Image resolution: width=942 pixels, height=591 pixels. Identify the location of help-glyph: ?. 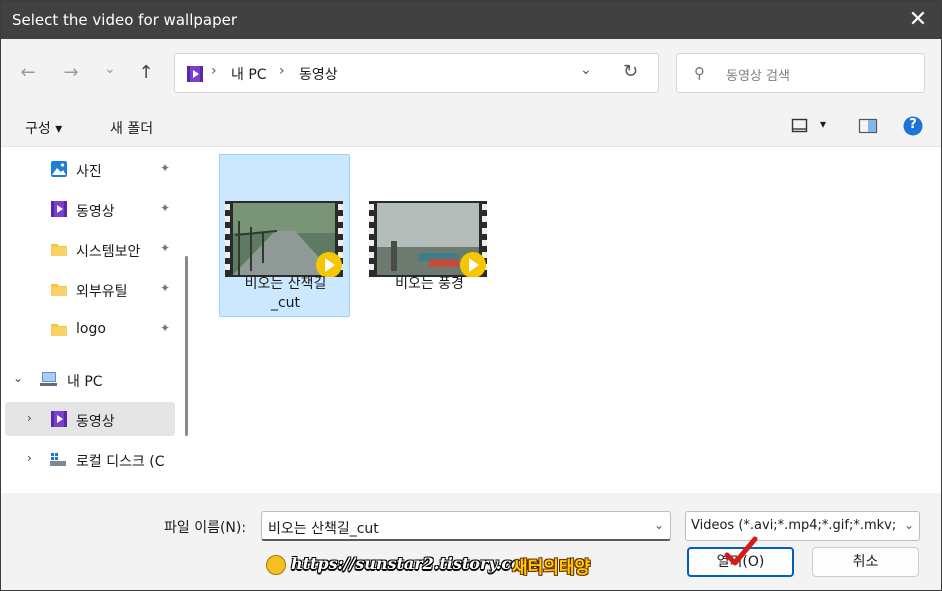
(913, 124).